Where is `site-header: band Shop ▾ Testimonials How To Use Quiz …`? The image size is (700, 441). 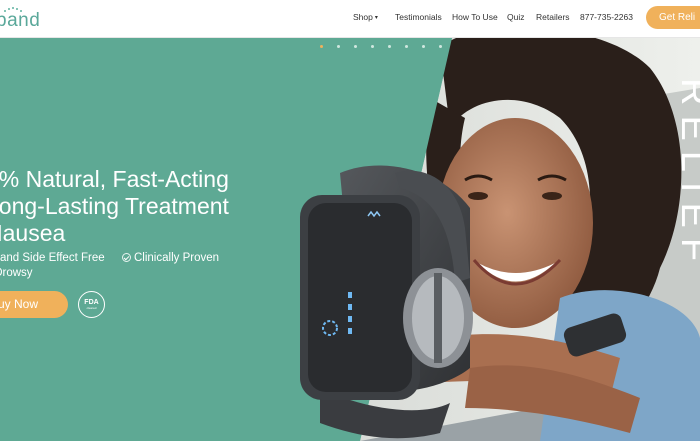
site-header: band Shop ▾ Testimonials How To Use Quiz … is located at coordinates (350, 19).